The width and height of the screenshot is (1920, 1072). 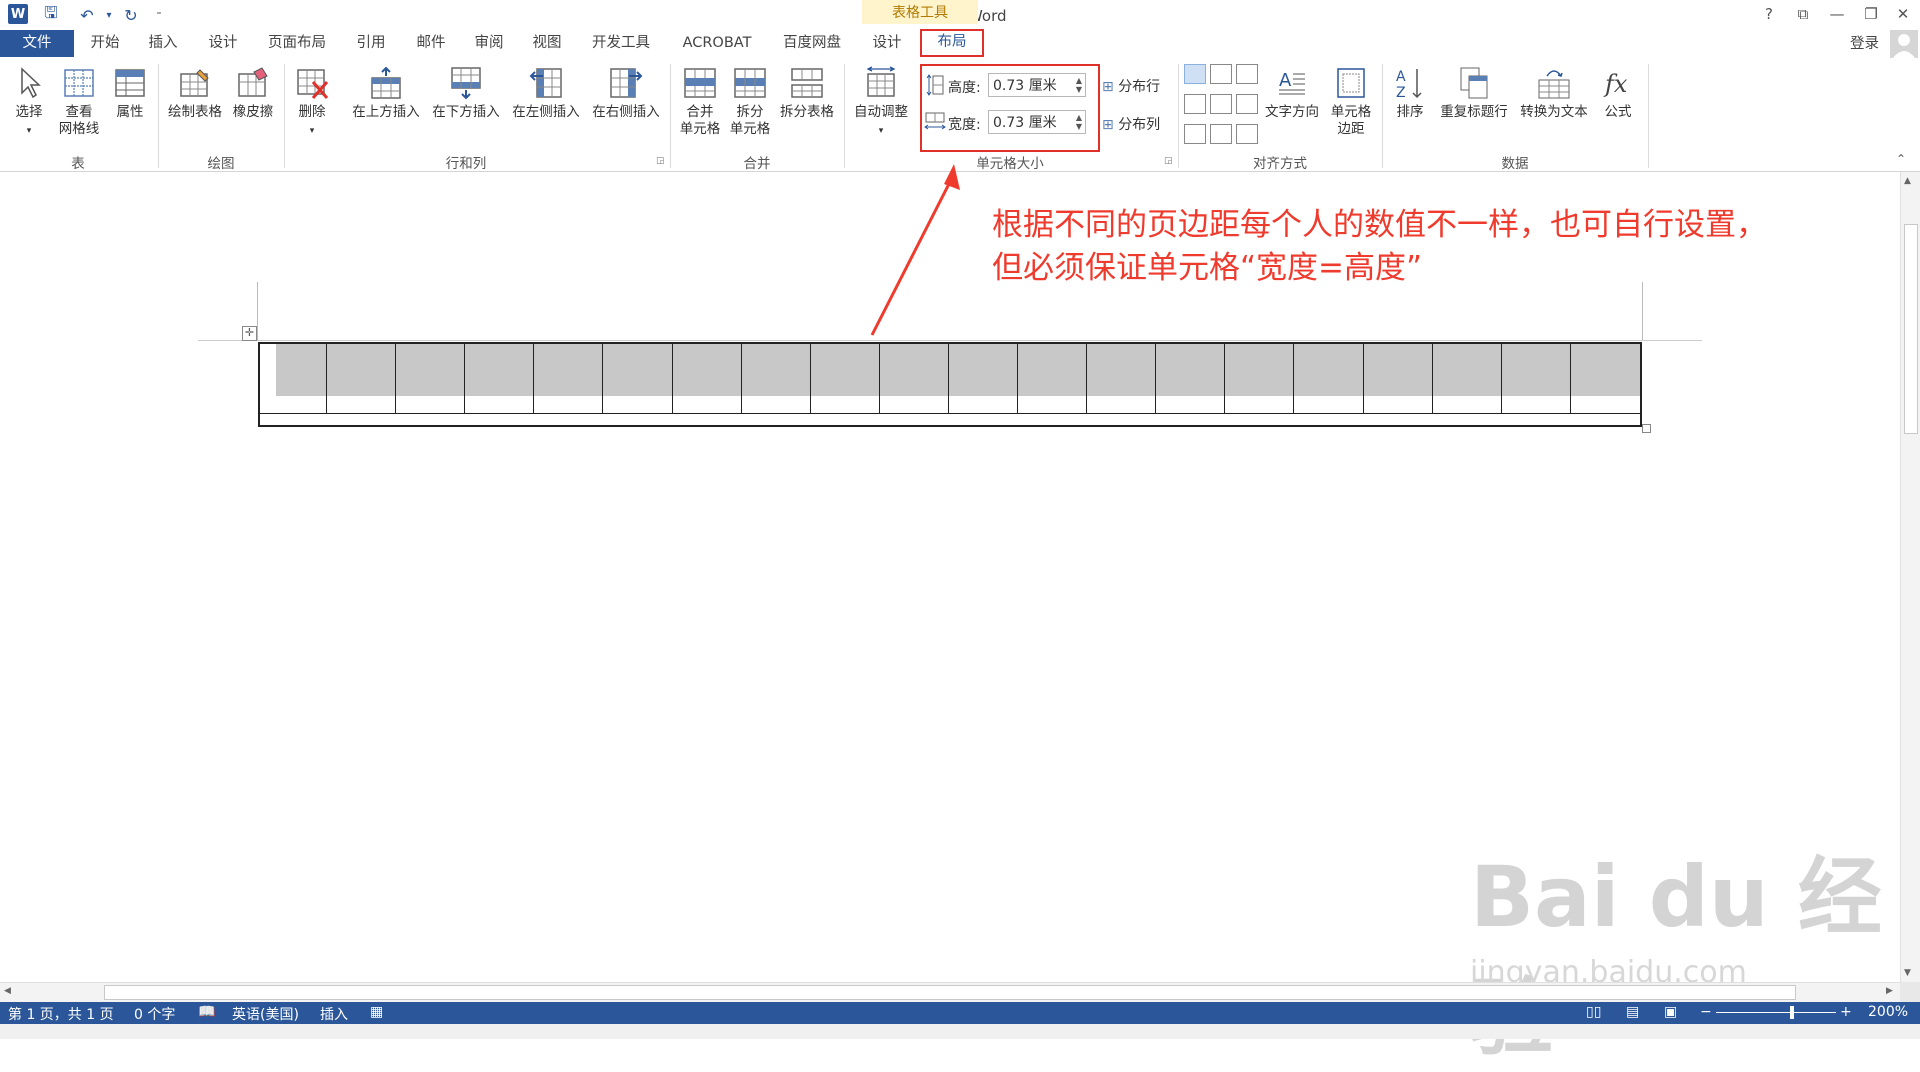 What do you see at coordinates (1195, 74) in the screenshot?
I see `align-top-left-icon` at bounding box center [1195, 74].